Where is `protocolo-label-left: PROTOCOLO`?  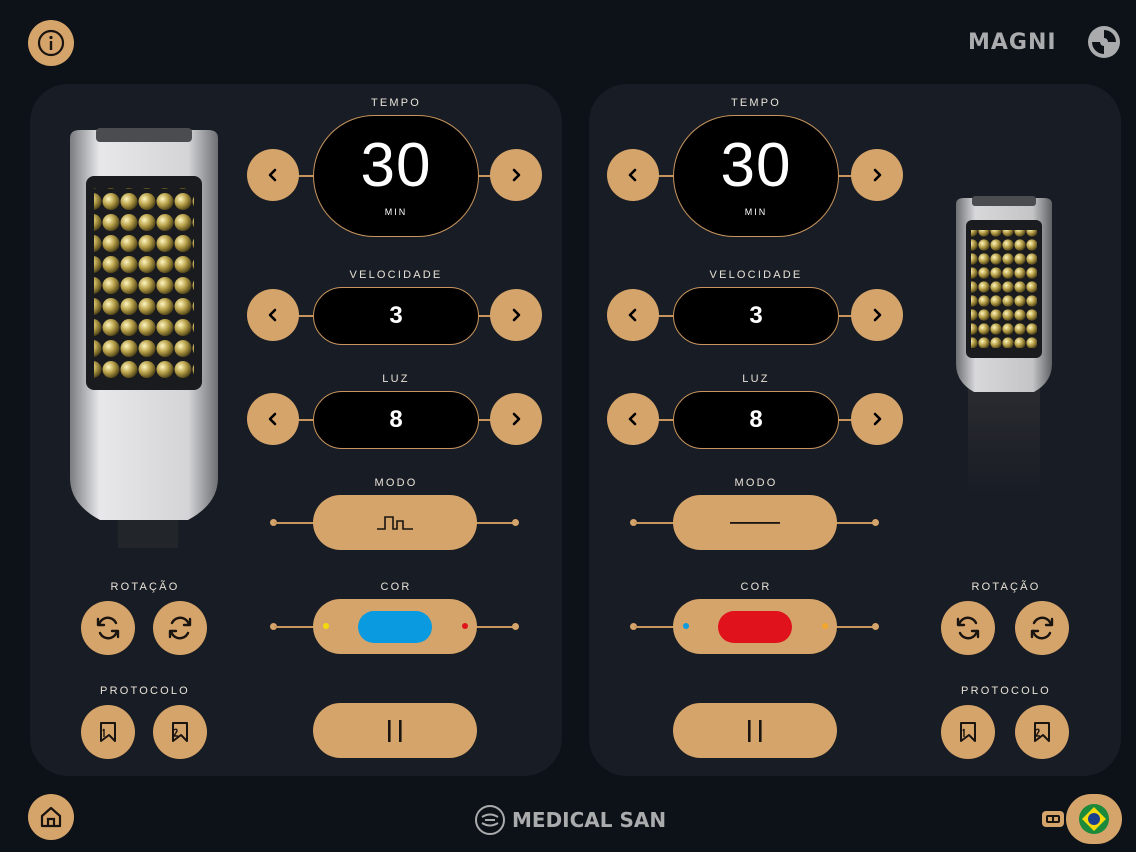 protocolo-label-left: PROTOCOLO is located at coordinates (145, 691).